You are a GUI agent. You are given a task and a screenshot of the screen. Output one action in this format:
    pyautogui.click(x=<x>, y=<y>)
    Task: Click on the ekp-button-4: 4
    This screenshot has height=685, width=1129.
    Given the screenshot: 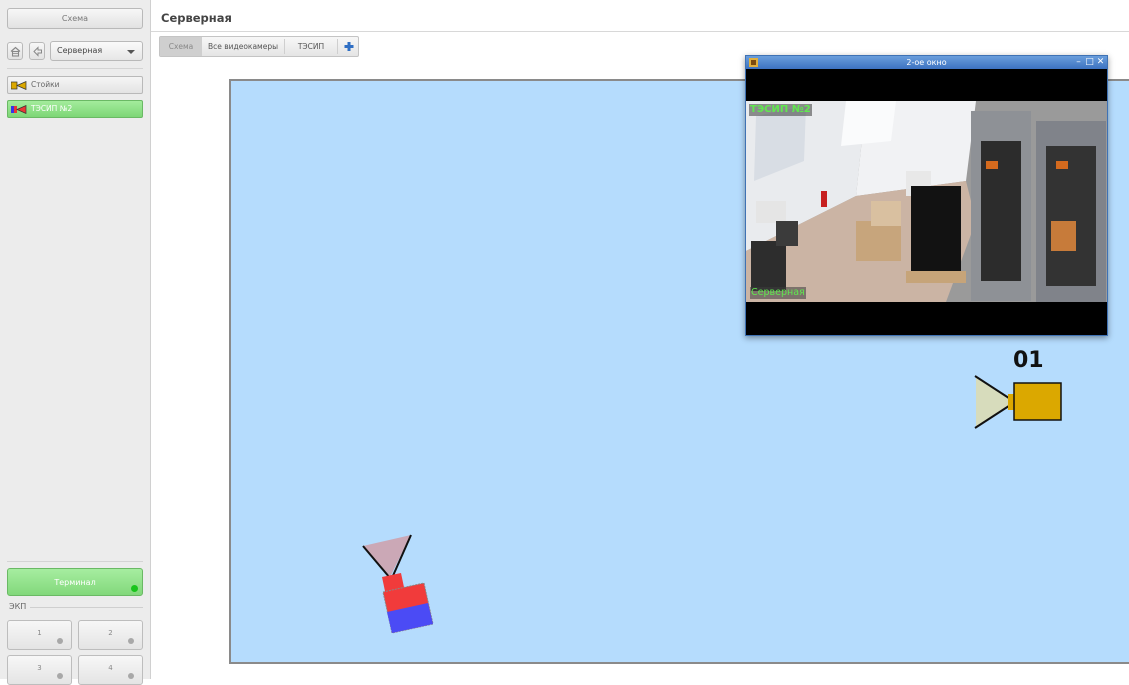 What is the action you would take?
    pyautogui.click(x=110, y=670)
    